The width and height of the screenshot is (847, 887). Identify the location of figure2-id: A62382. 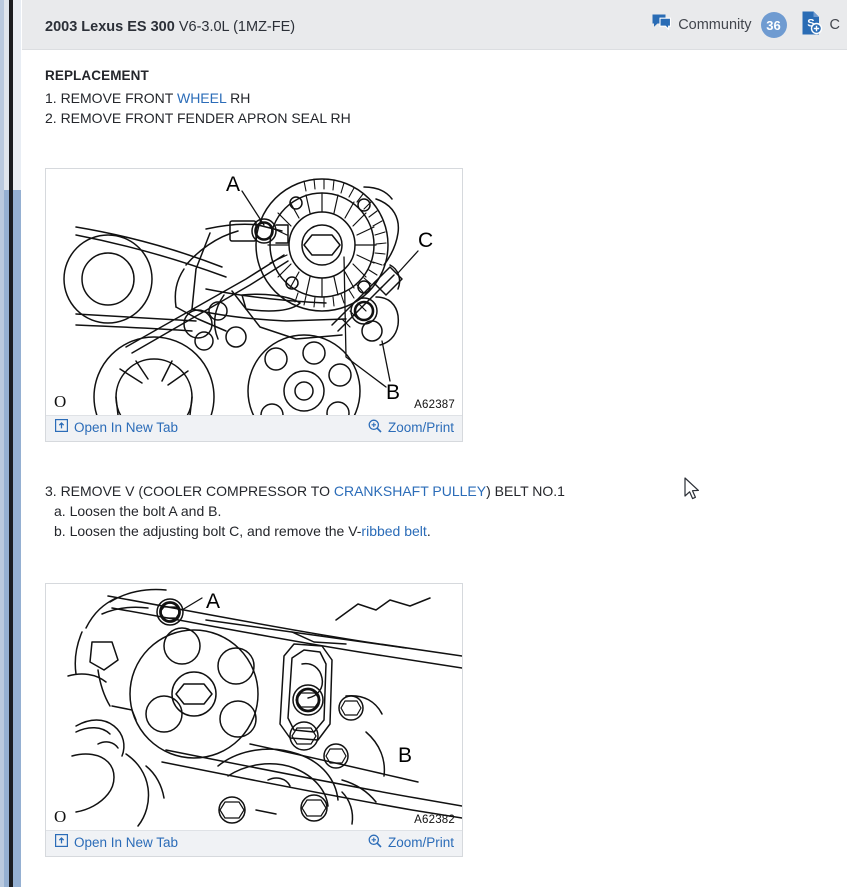
(434, 820).